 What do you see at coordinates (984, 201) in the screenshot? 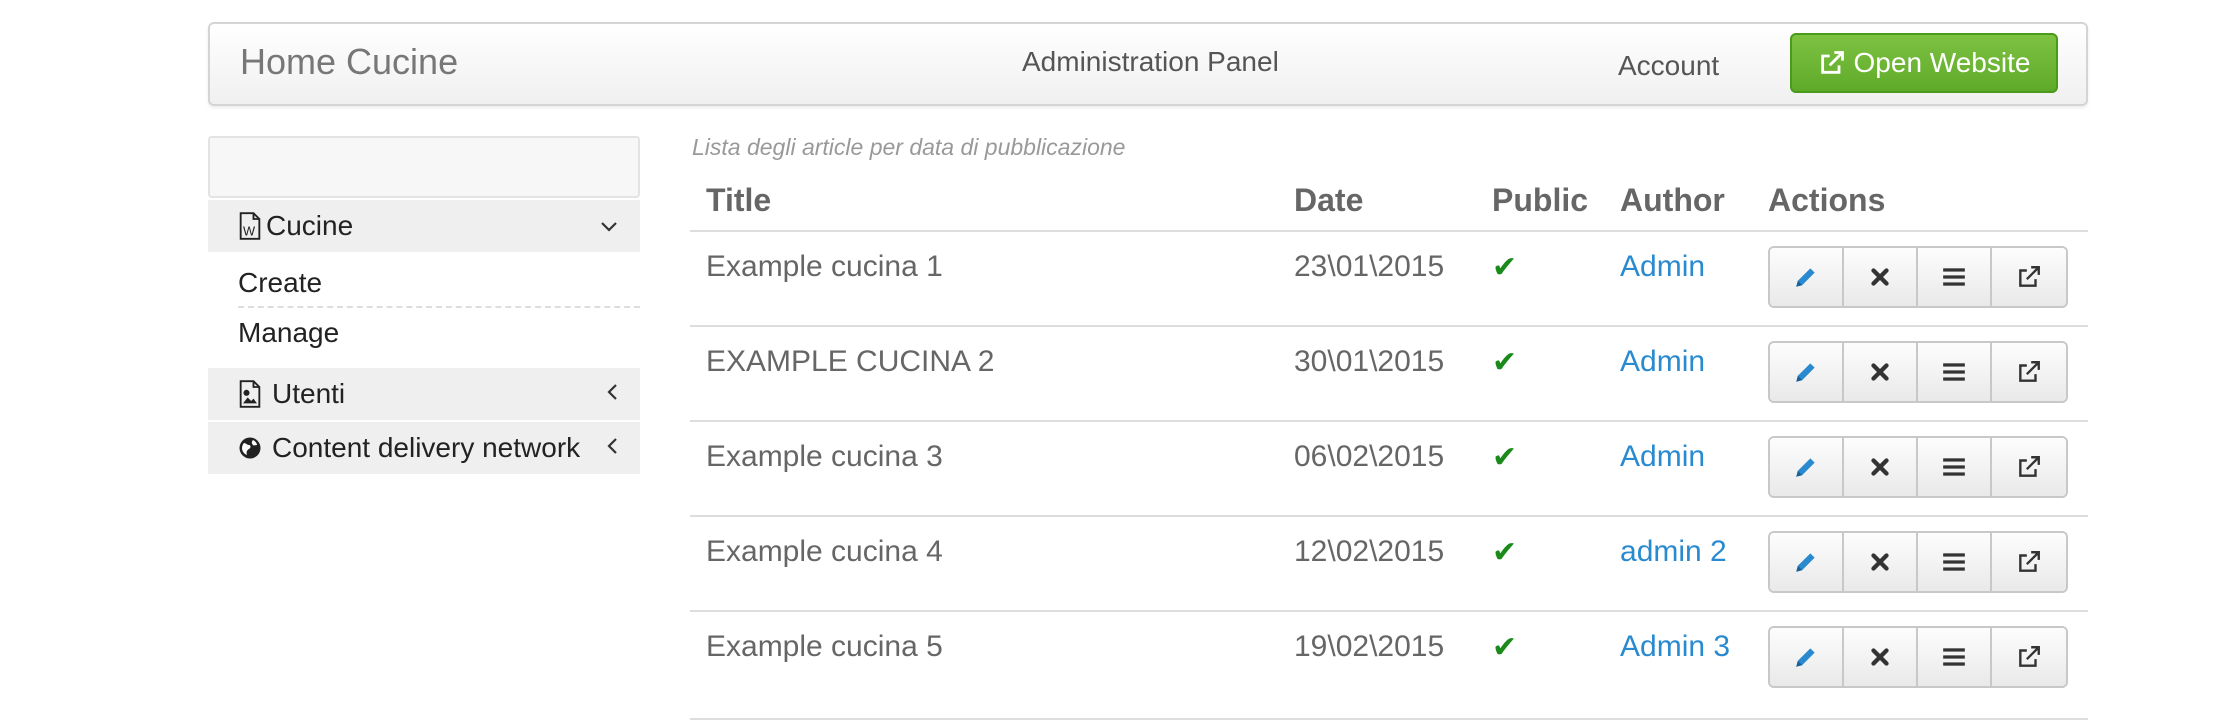
I see `column-header-title: Title` at bounding box center [984, 201].